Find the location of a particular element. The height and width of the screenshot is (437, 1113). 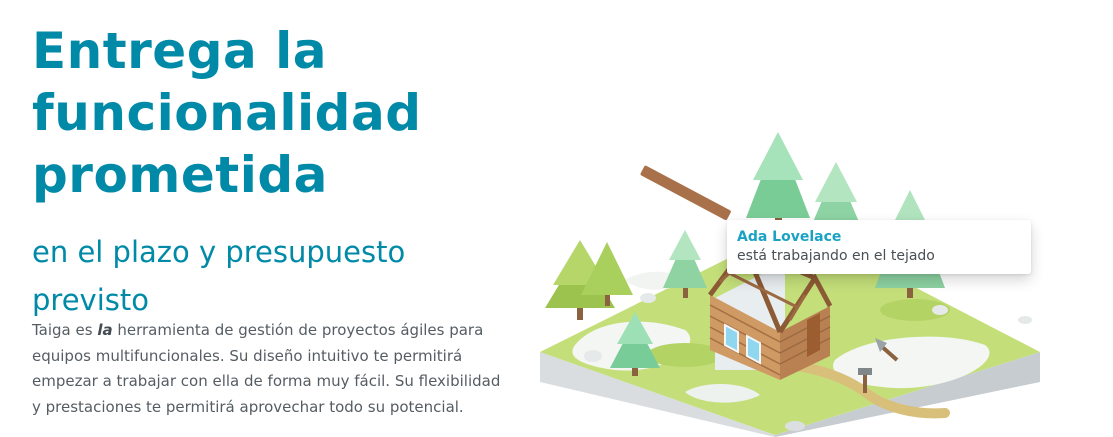

hero-title: Entrega la funcionalidad prometida is located at coordinates (227, 113).